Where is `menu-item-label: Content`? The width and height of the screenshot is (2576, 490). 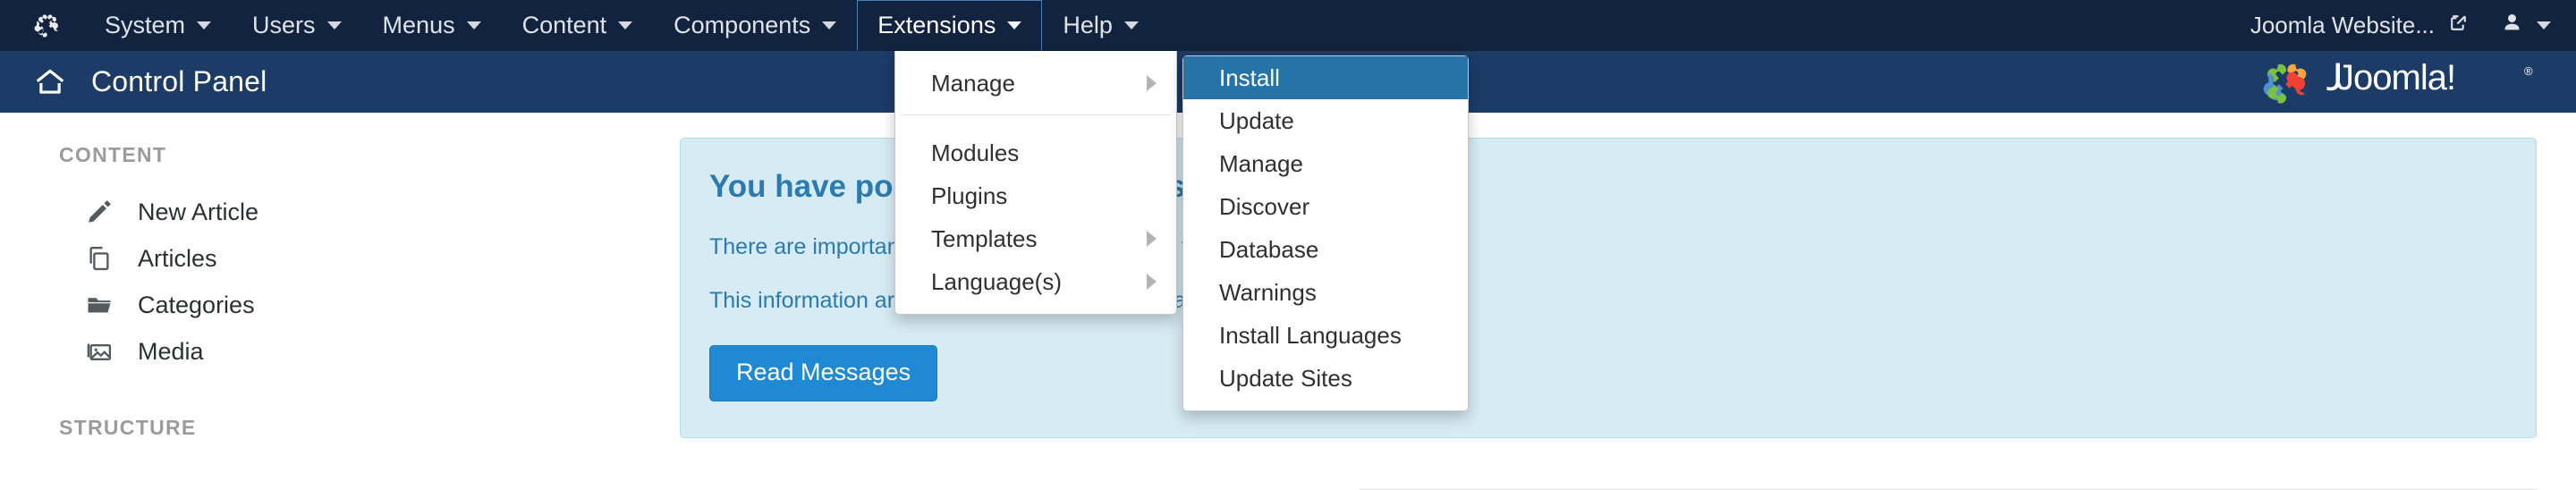
menu-item-label: Content is located at coordinates (564, 25).